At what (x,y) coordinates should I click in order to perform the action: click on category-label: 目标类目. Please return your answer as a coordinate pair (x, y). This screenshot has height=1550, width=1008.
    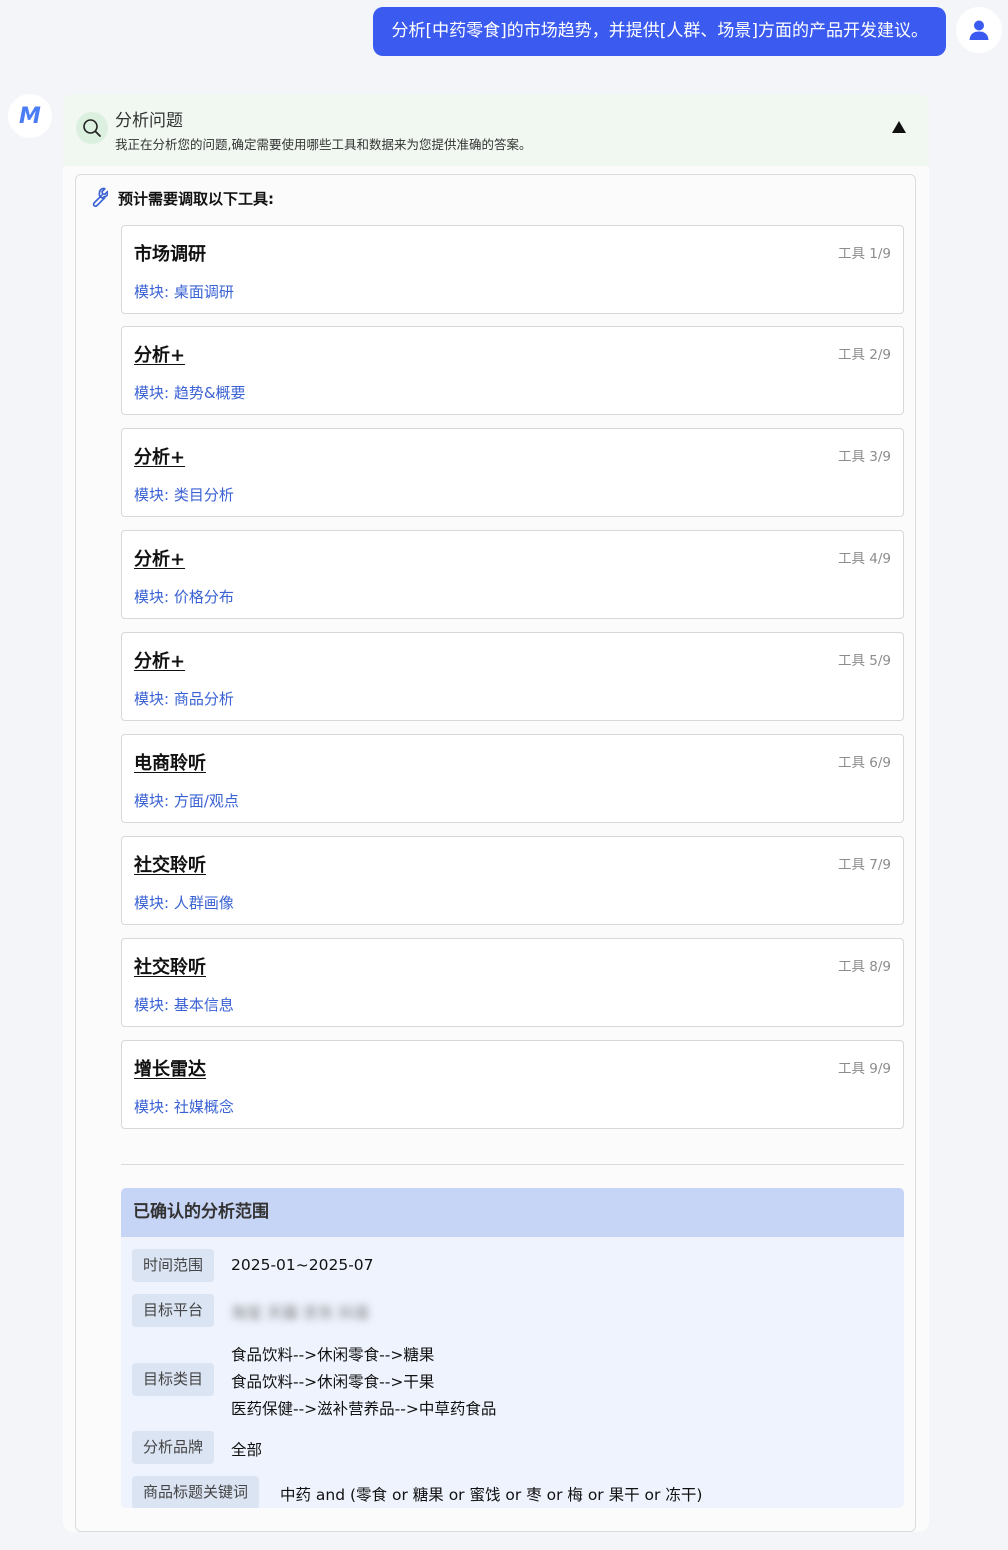
    Looking at the image, I should click on (173, 1379).